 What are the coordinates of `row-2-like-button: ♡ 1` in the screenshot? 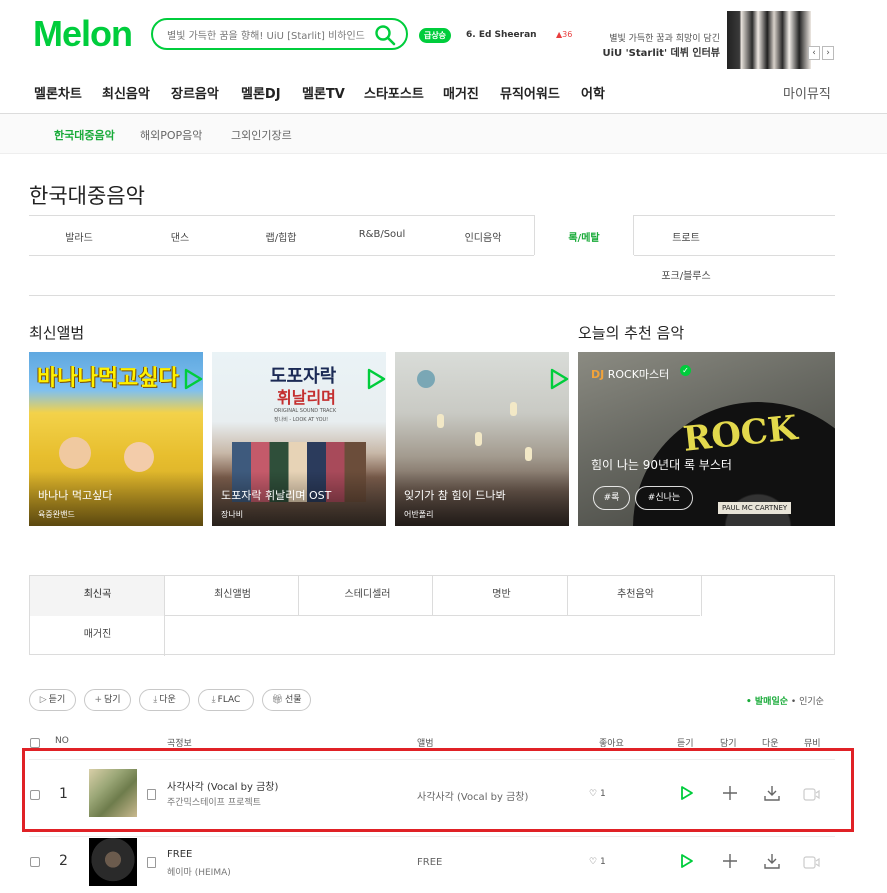 It's located at (597, 862).